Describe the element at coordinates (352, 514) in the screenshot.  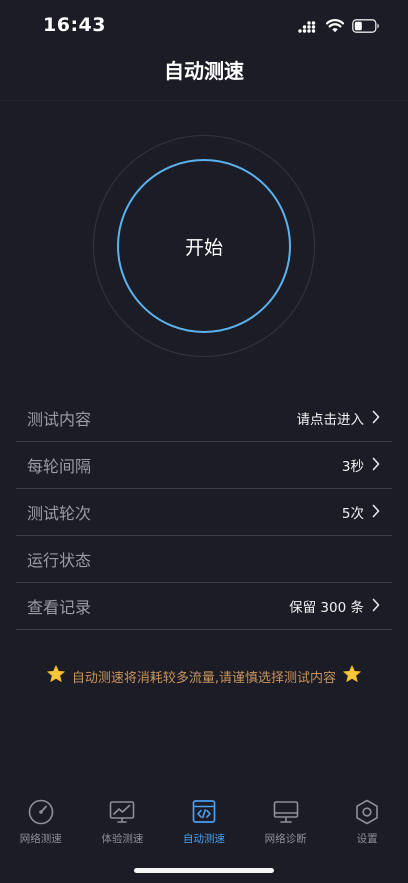
I see `row-value: 5次` at that location.